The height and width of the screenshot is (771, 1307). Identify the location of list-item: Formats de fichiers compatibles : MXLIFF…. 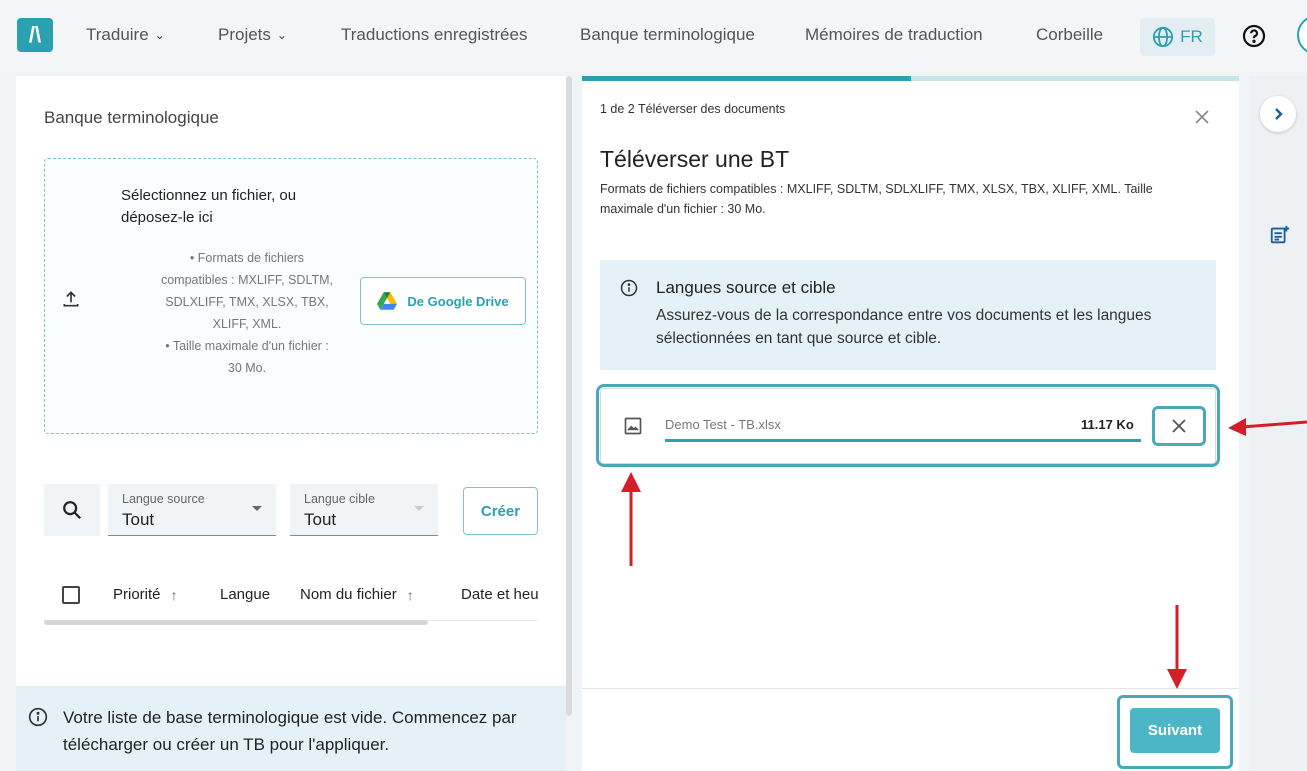
(247, 291).